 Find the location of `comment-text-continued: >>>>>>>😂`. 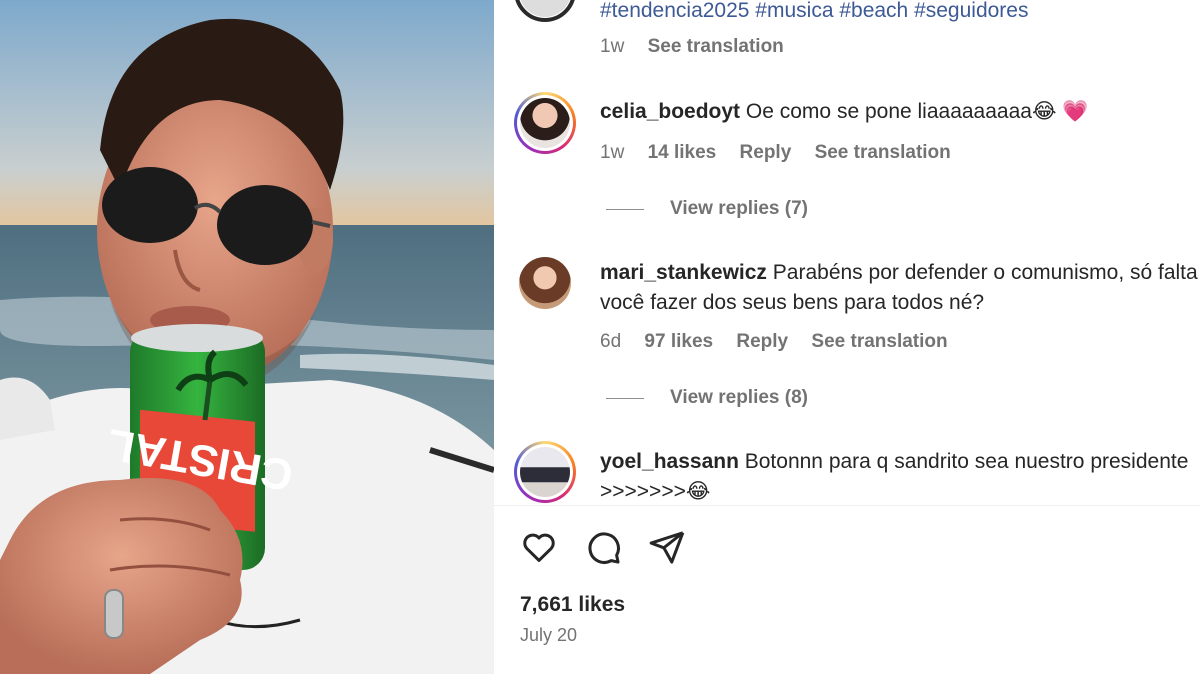

comment-text-continued: >>>>>>>😂 is located at coordinates (900, 491).